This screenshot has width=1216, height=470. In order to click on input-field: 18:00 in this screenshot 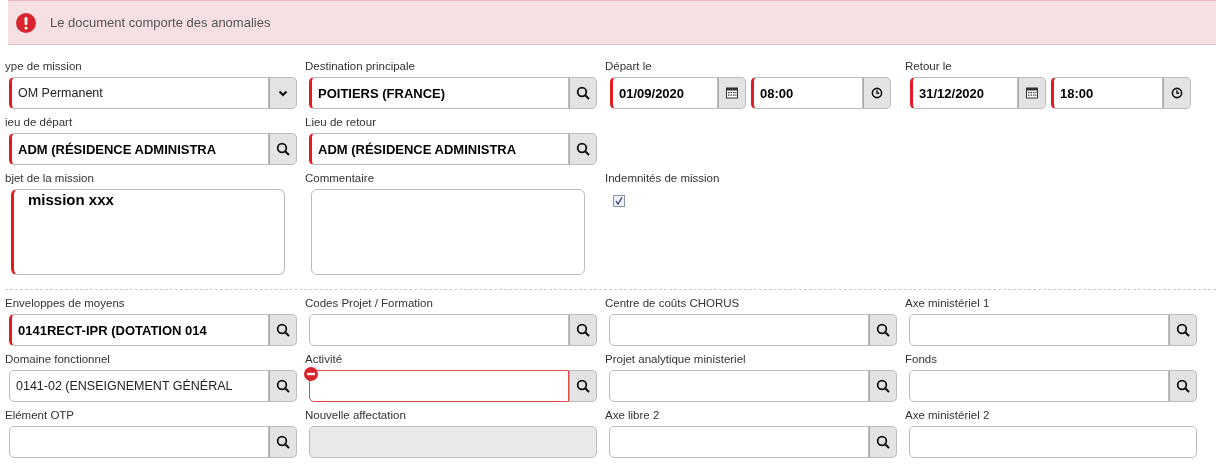, I will do `click(1107, 93)`.